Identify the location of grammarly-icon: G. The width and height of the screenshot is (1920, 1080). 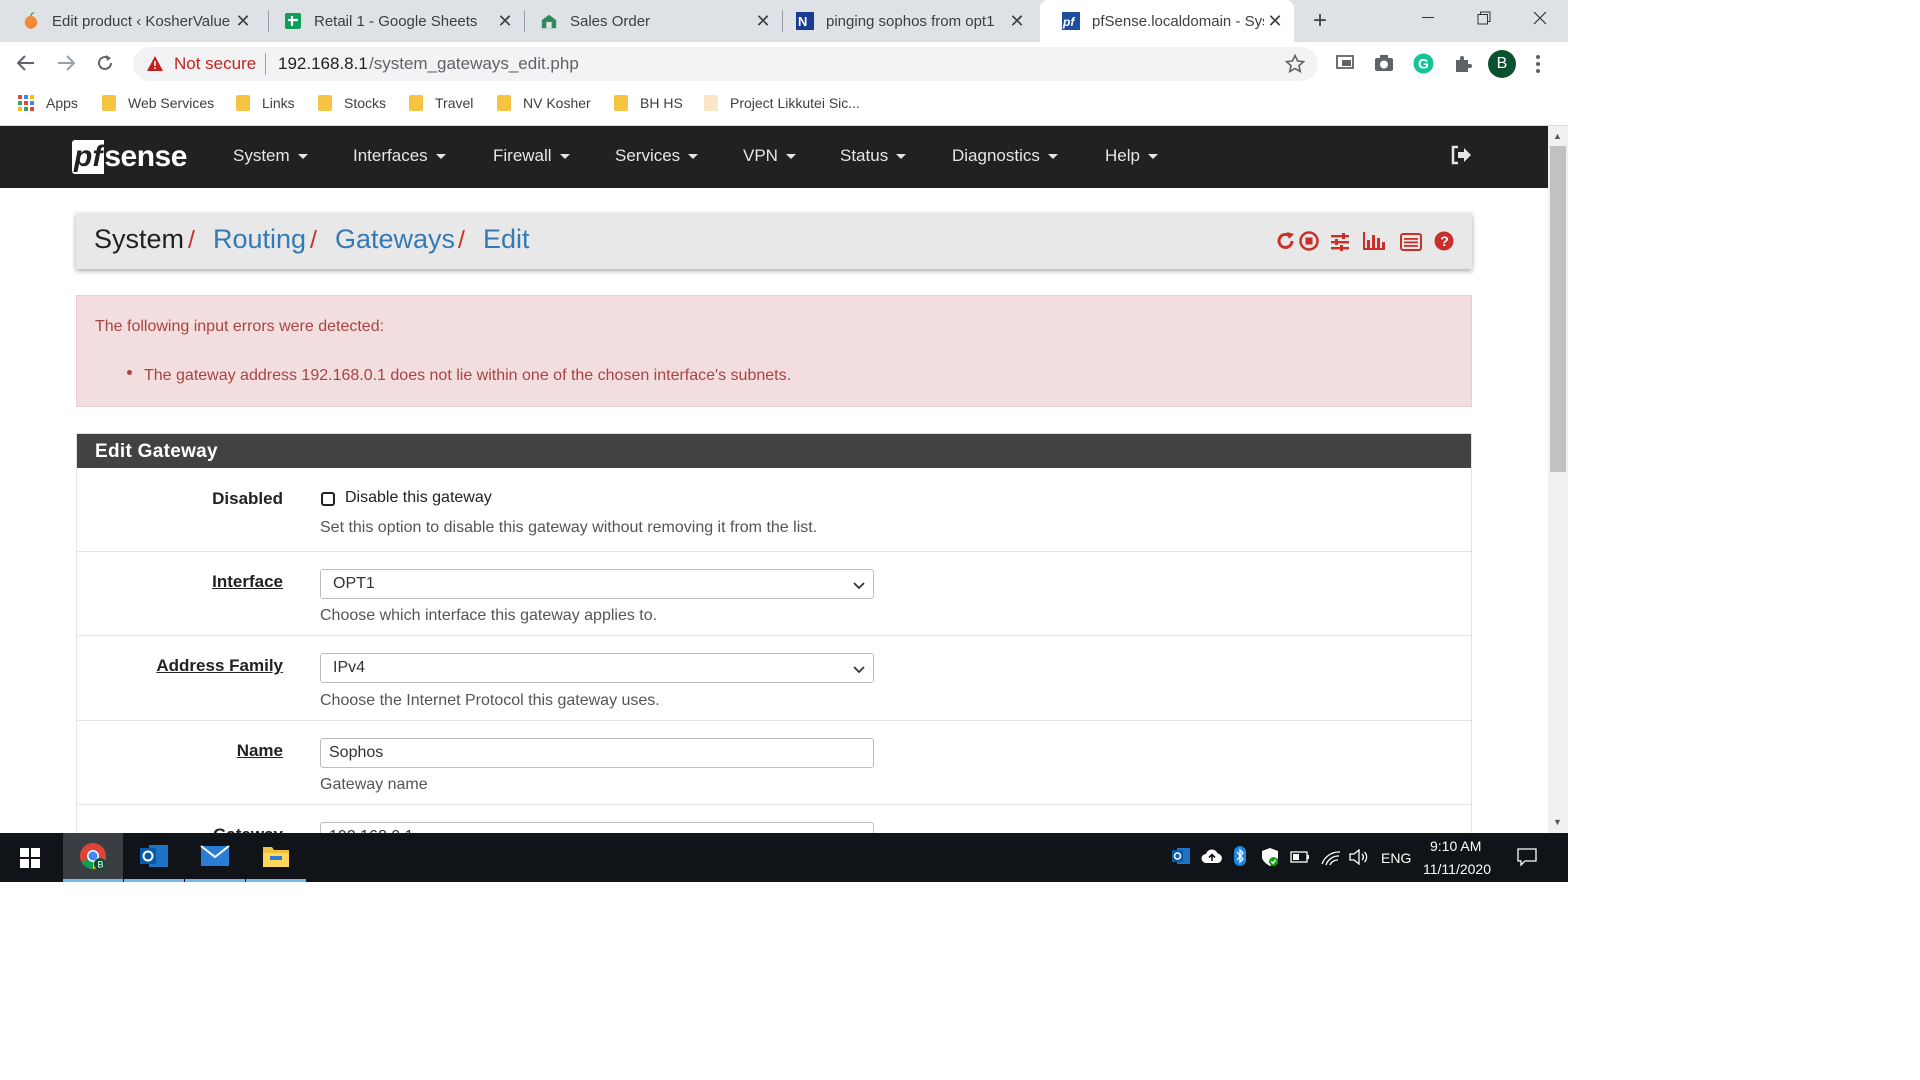
(1423, 66).